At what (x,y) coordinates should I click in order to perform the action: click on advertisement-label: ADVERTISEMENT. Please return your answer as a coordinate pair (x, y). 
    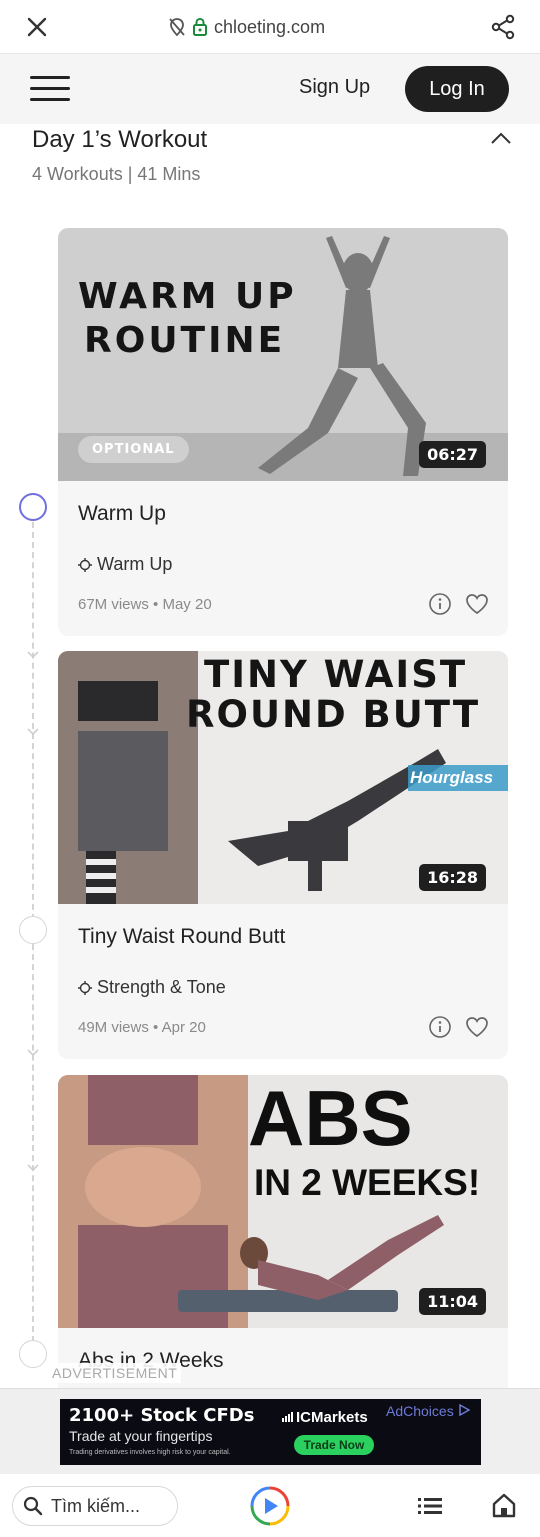
    Looking at the image, I should click on (115, 1373).